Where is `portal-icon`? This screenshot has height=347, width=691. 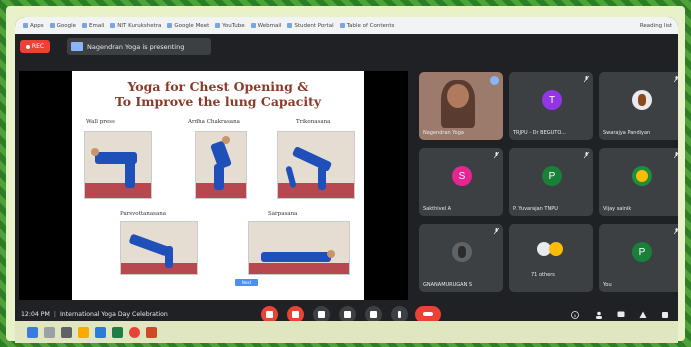
portal-icon is located at coordinates (290, 25).